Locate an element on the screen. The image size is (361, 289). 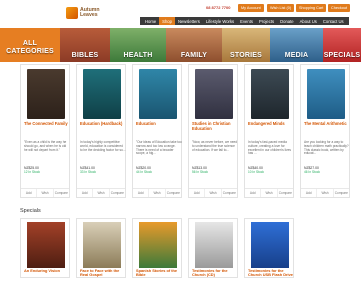
category-label: FAMILY is located at coordinates (194, 55).